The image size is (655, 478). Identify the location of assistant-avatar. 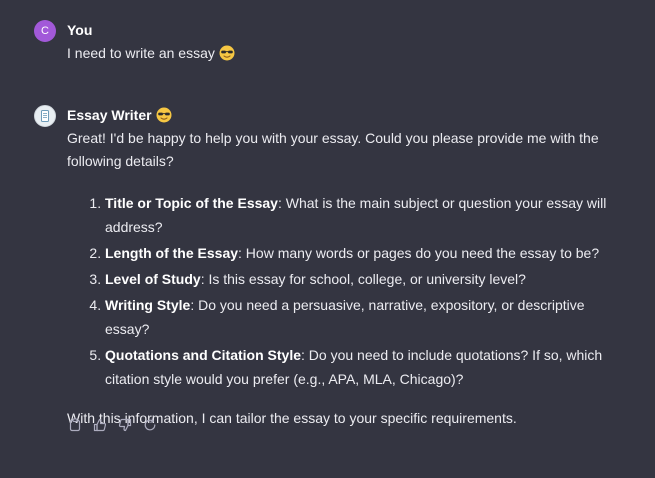
(45, 116).